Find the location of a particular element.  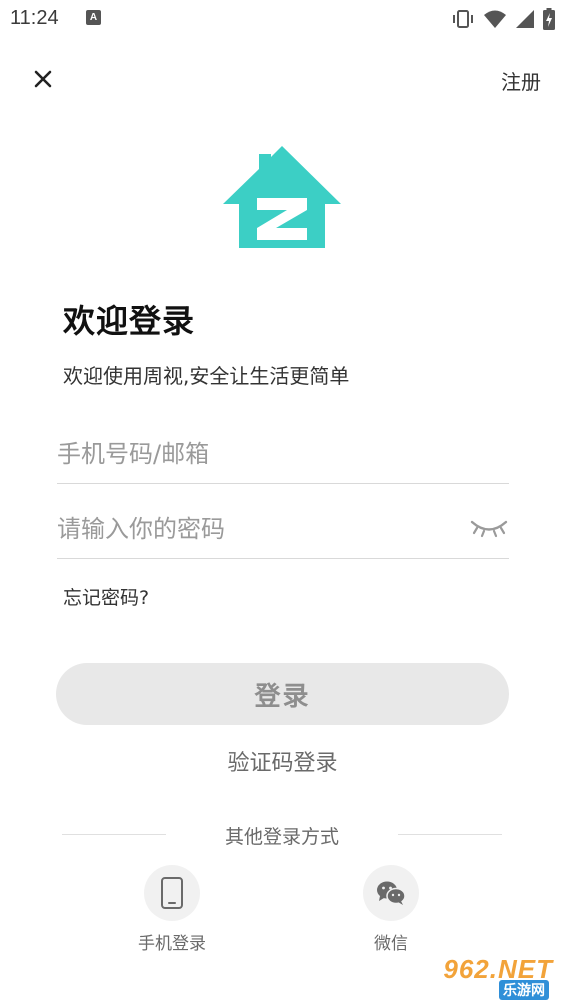

wechat-login-label: 微信 is located at coordinates (391, 944).